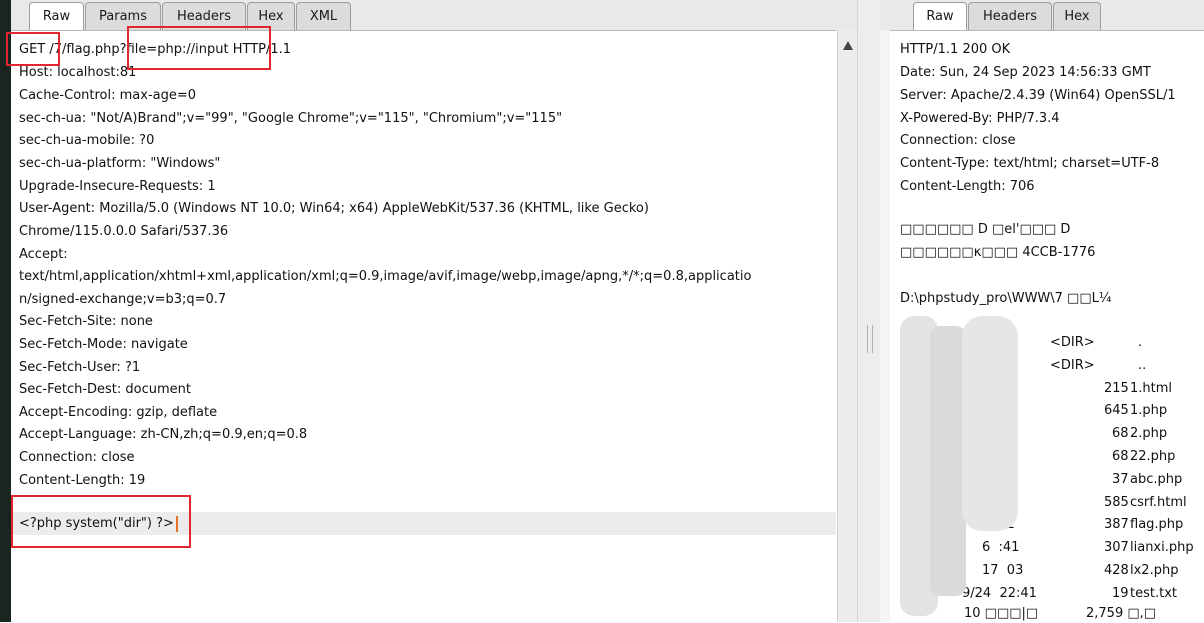 The image size is (1204, 623). Describe the element at coordinates (1038, 95) in the screenshot. I see `response-header-server: Server: Apache/2.4.39 (Win64) OpenSSL/1` at that location.